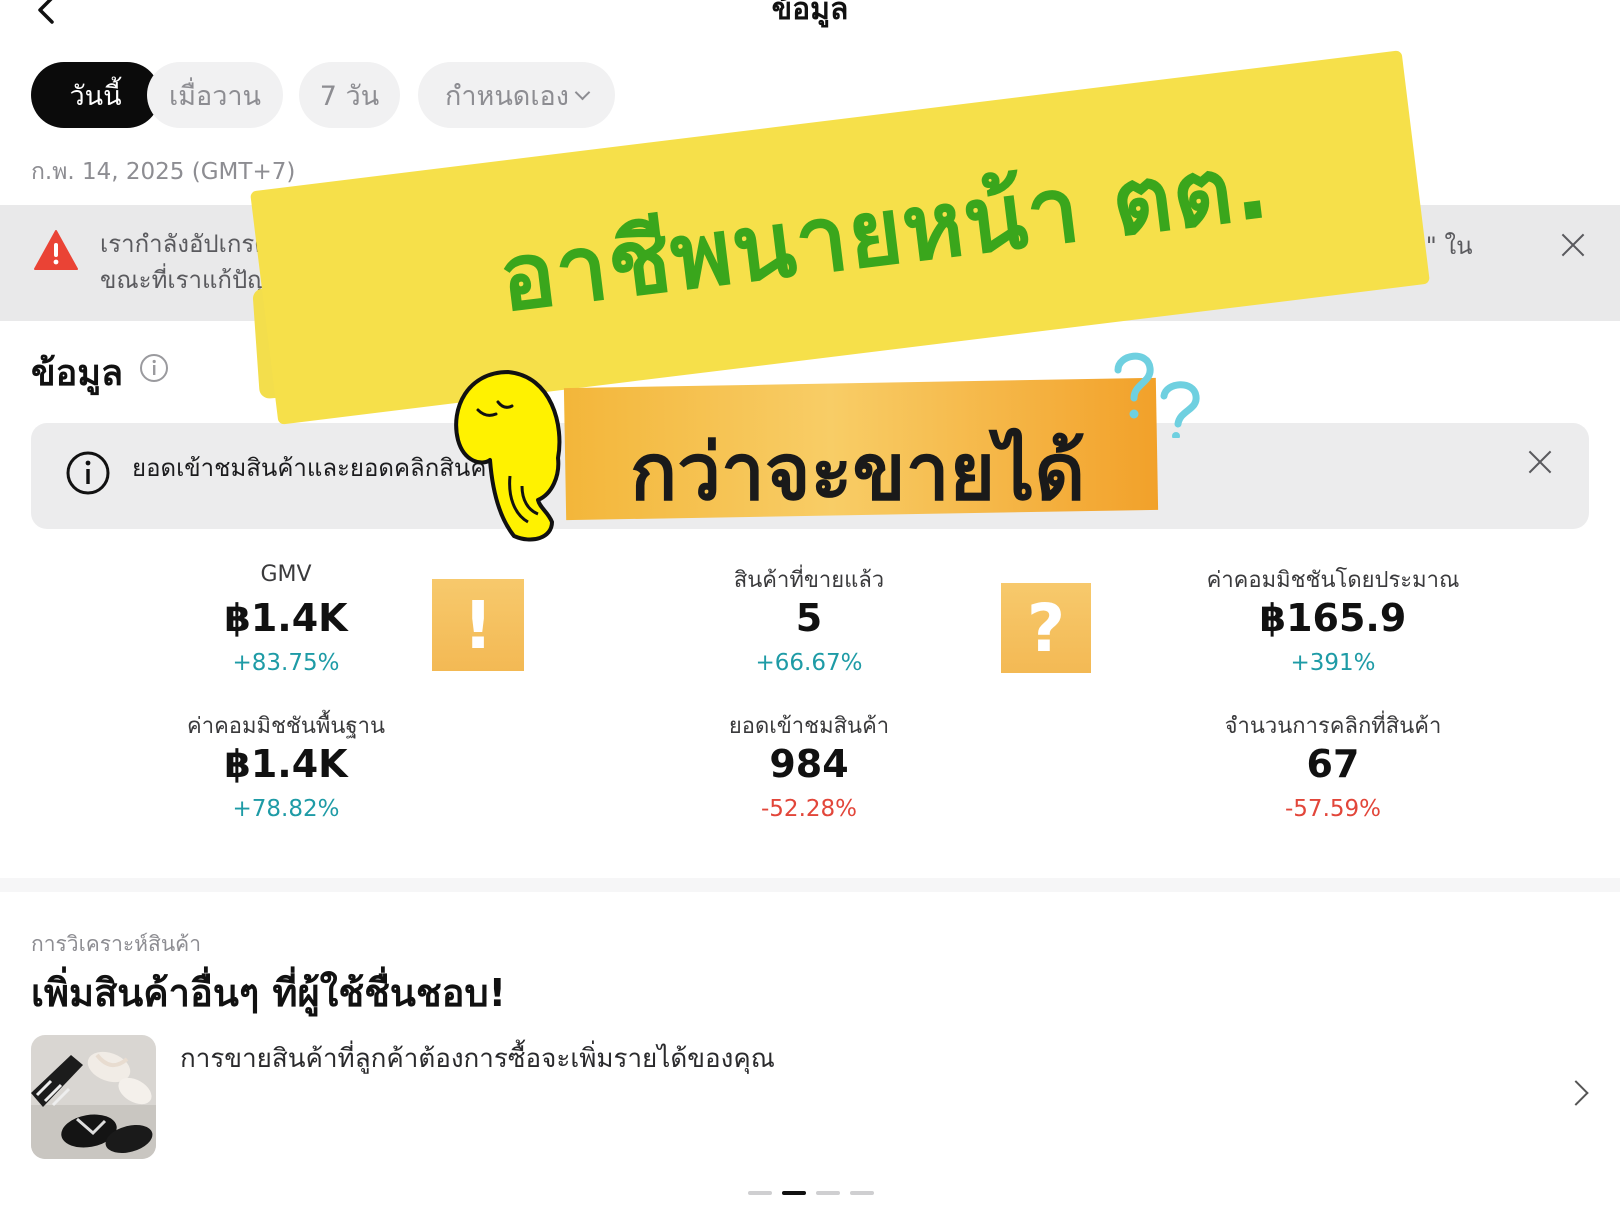 The width and height of the screenshot is (1620, 1215). What do you see at coordinates (809, 580) in the screenshot?
I see `metric-label: สินค้าที่ขายแล้ว` at bounding box center [809, 580].